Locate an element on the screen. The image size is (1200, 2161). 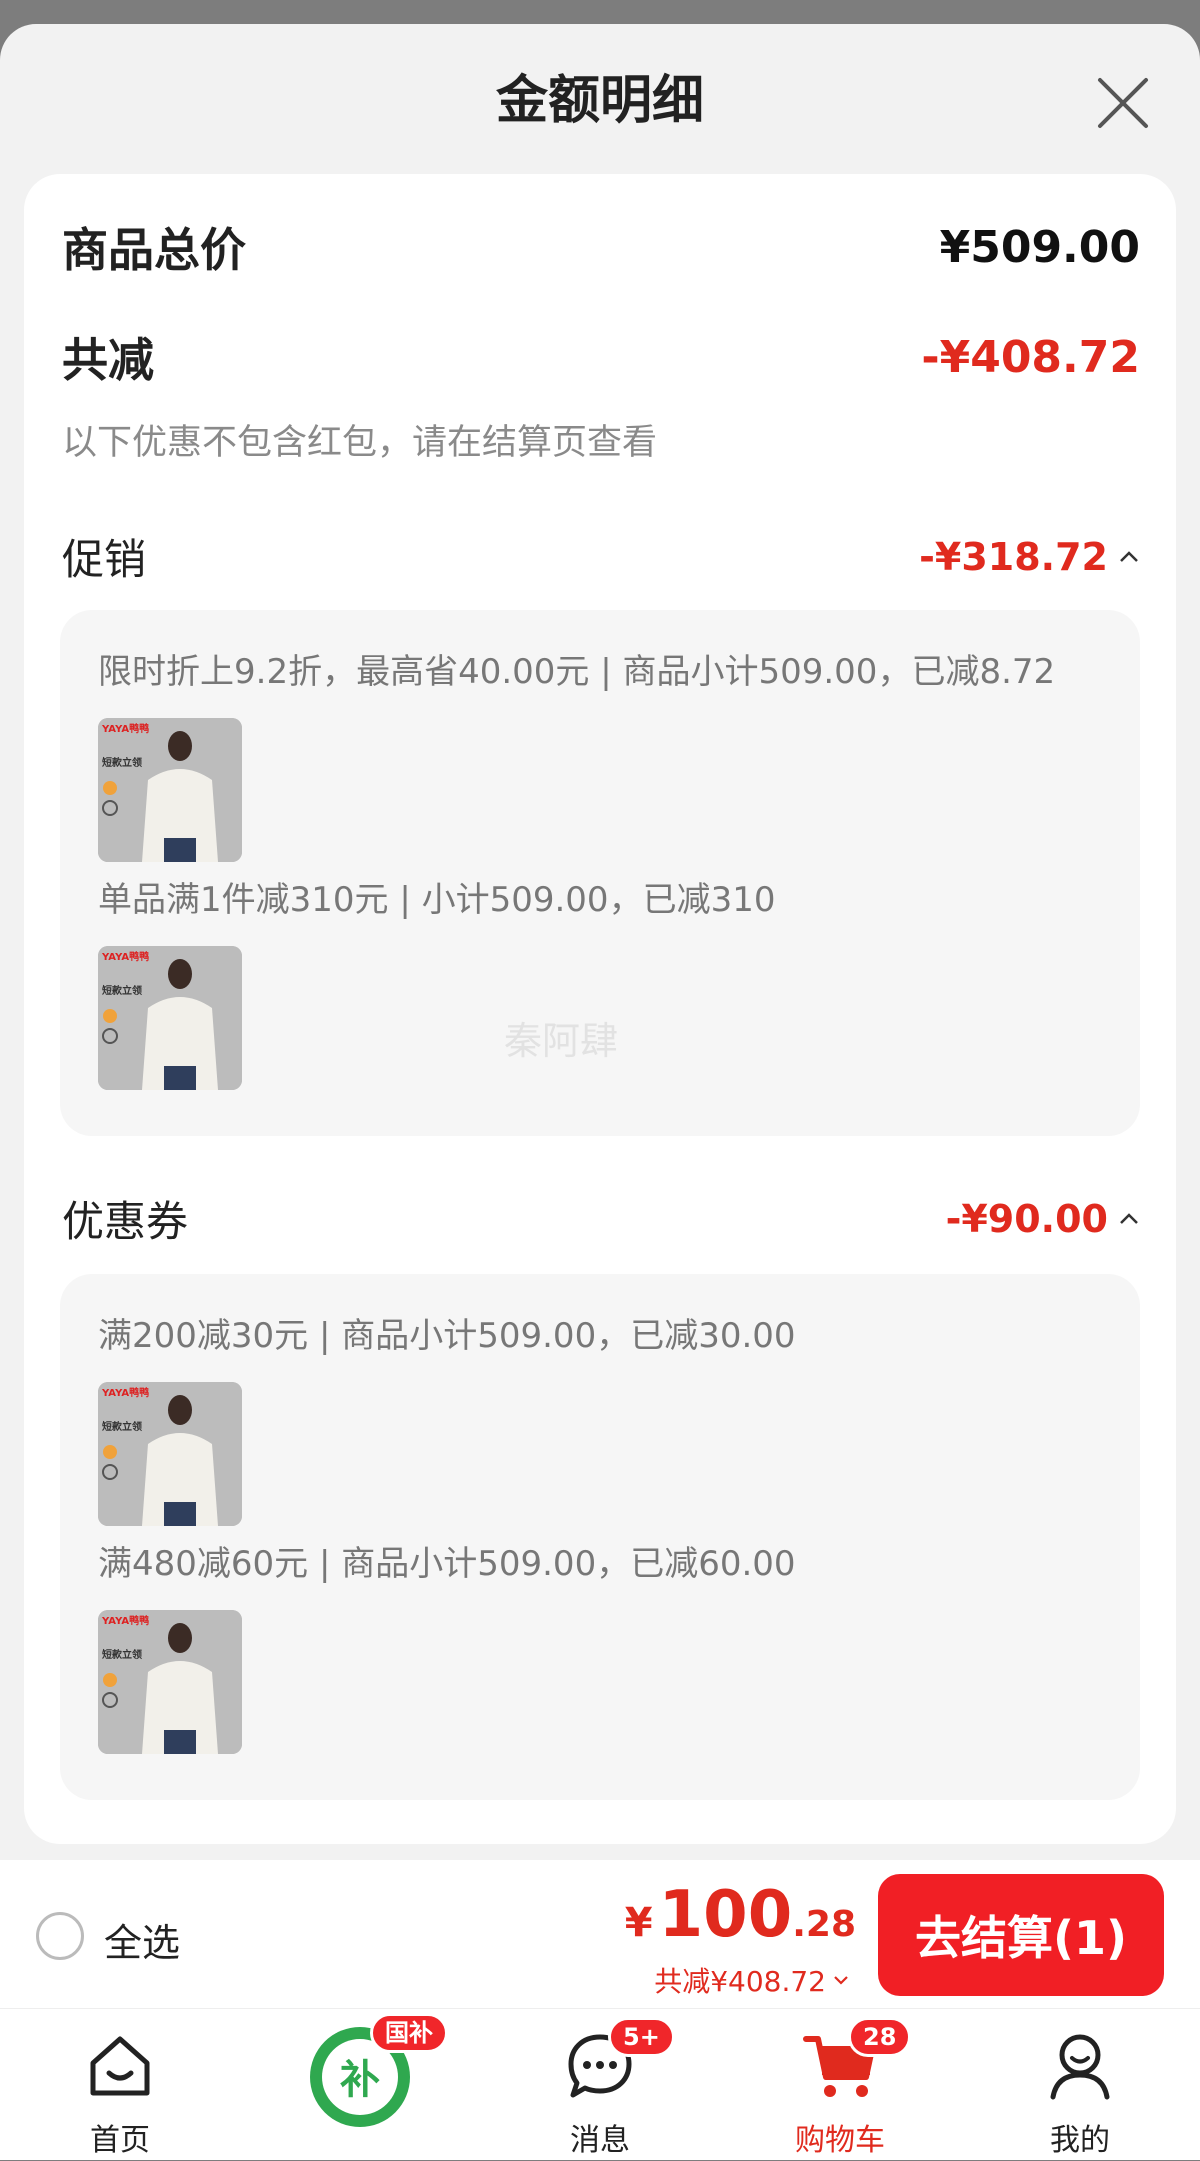
checkout-button: 去结算(1) is located at coordinates (1021, 1935).